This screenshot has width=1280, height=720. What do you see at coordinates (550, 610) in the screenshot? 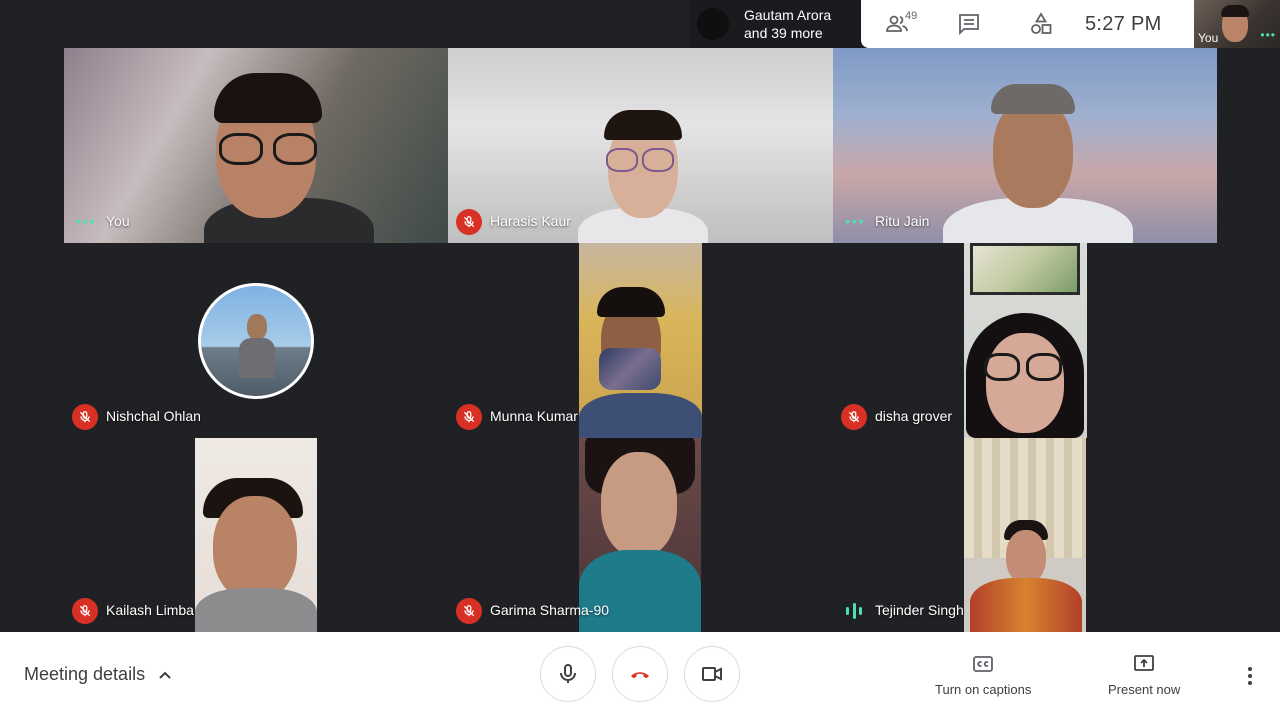
I see `participant-name: Garima Sharma-90` at bounding box center [550, 610].